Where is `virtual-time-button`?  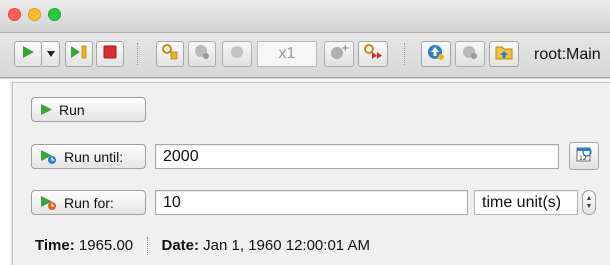 virtual-time-button is located at coordinates (373, 54).